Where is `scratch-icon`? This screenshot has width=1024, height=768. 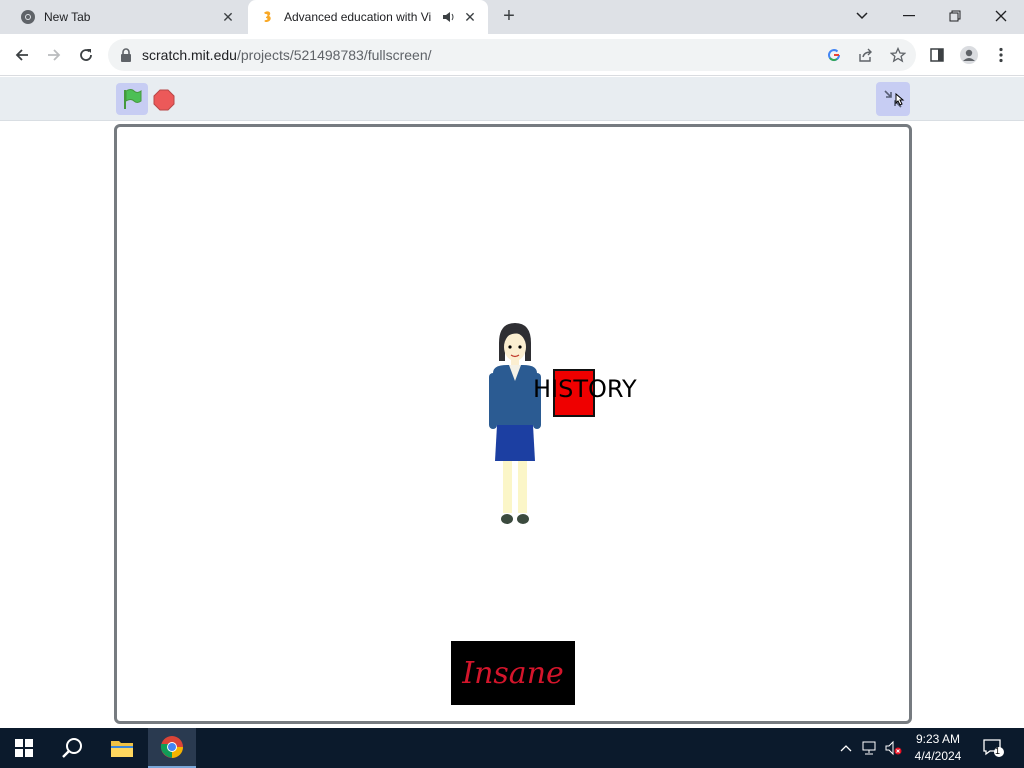
scratch-icon is located at coordinates (267, 16).